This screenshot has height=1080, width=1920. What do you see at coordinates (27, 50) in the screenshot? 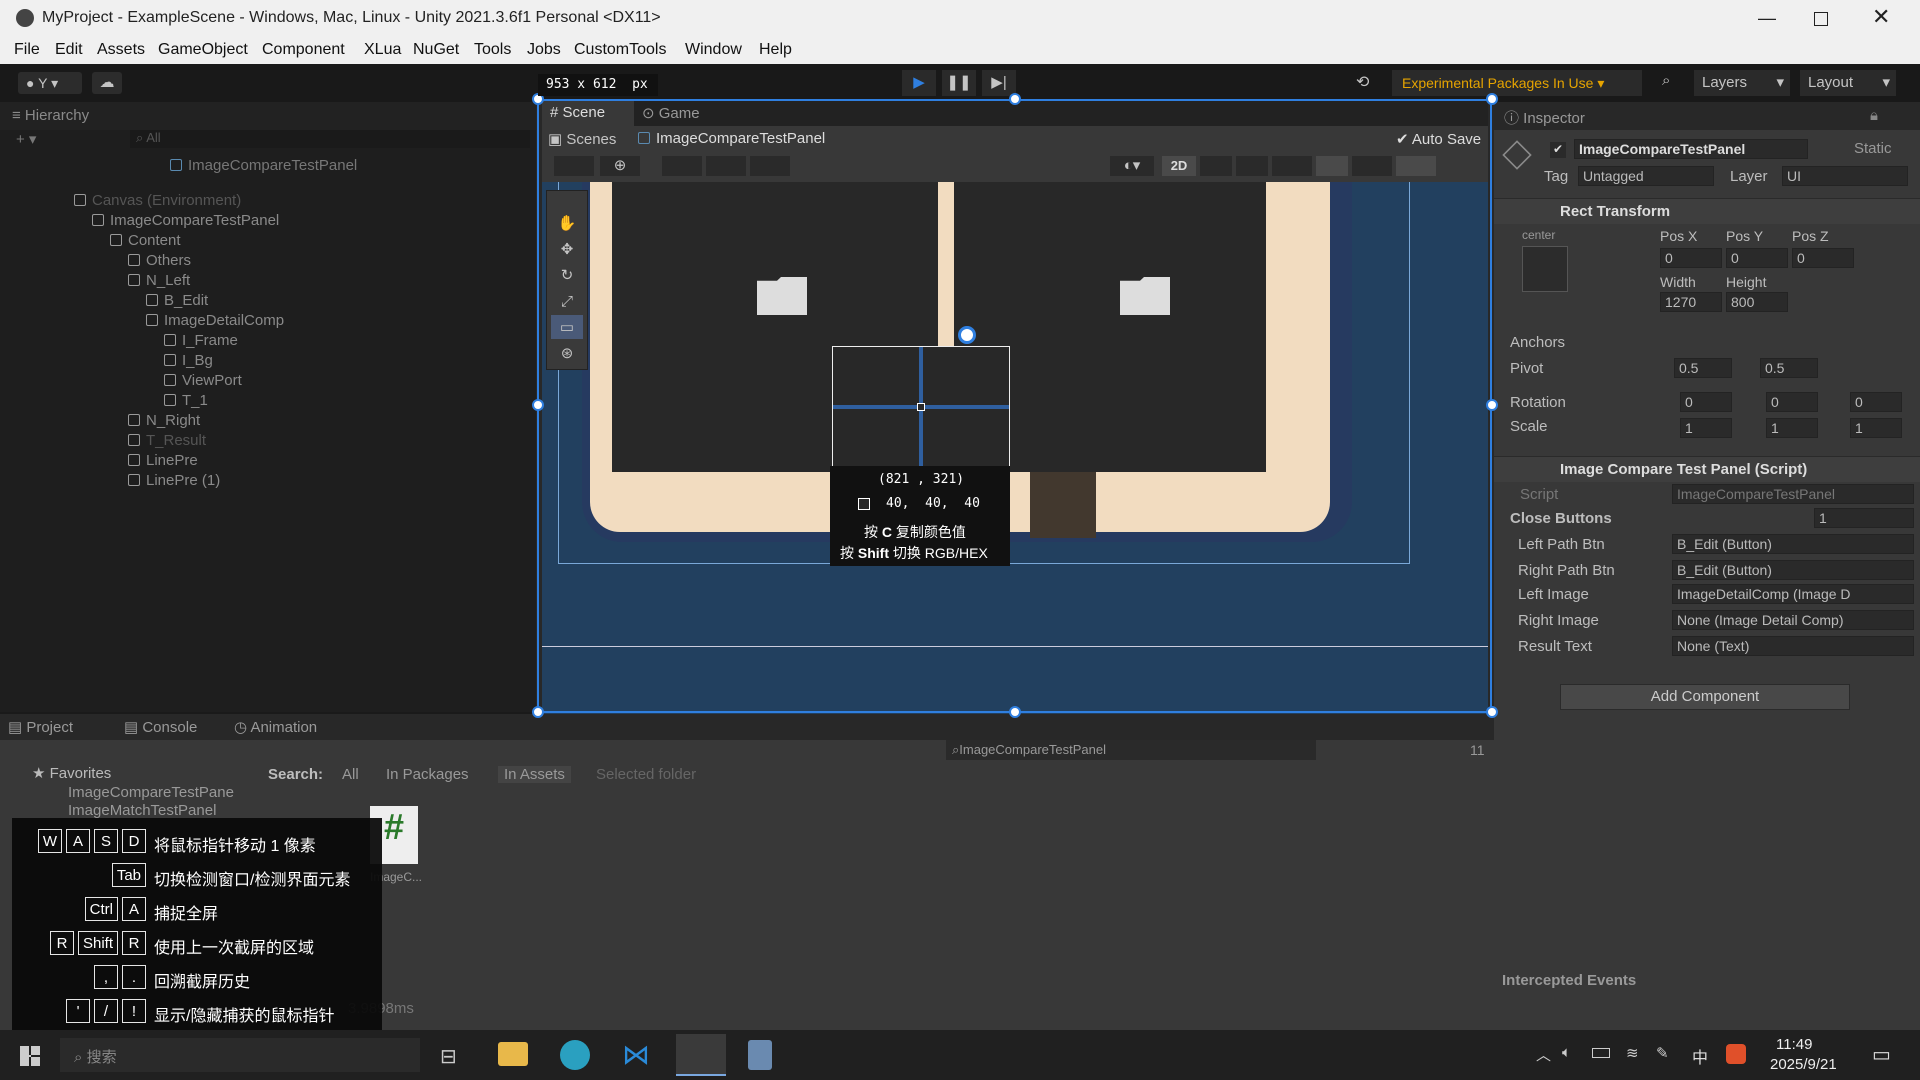
I see `menu-file: File` at bounding box center [27, 50].